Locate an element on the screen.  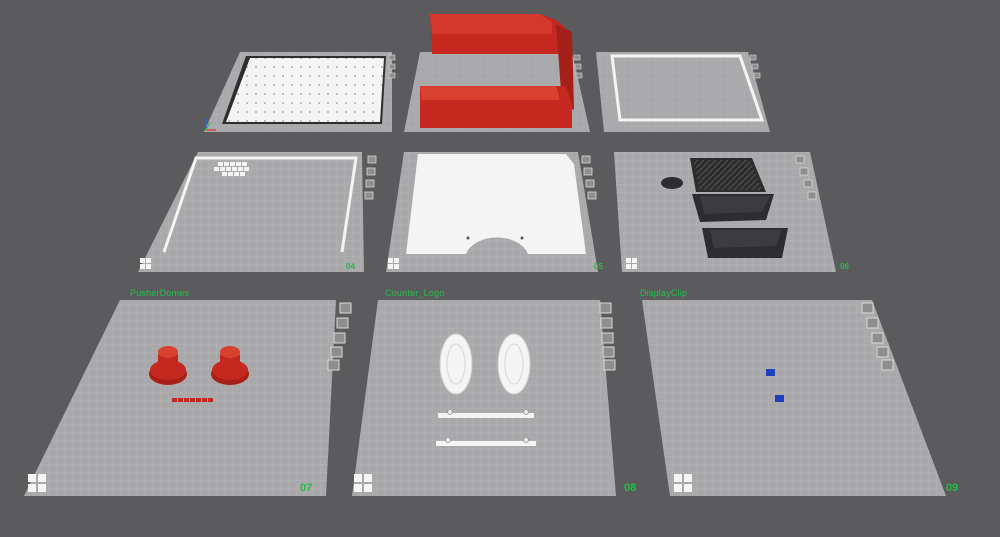
model-small-red-parts is located at coordinates (192, 400).